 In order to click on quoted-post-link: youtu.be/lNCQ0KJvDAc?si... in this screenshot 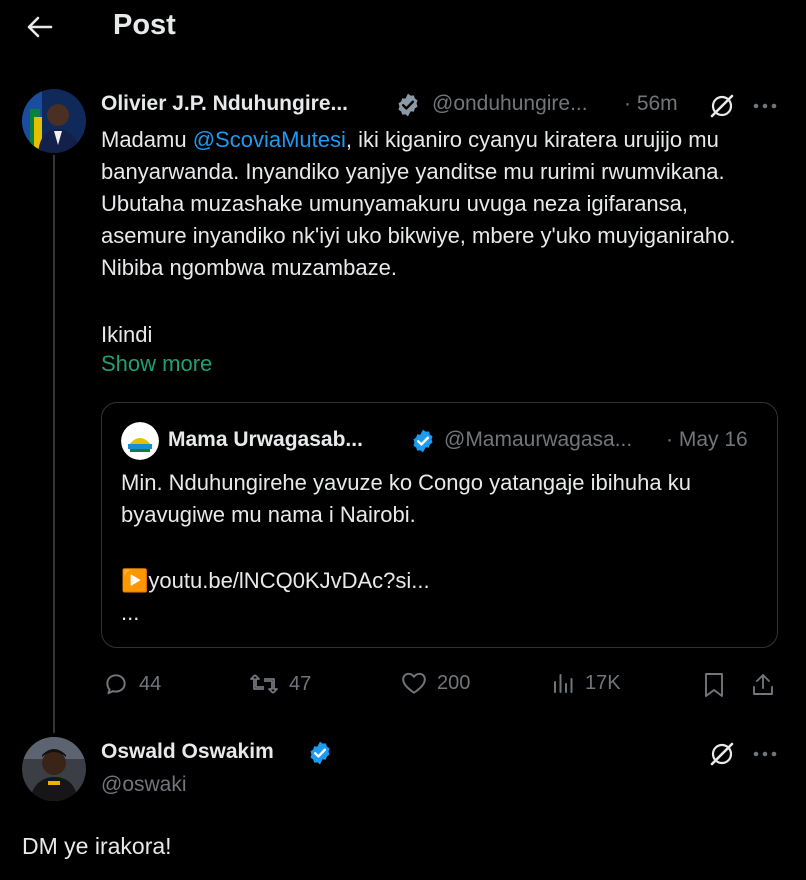, I will do `click(288, 580)`.